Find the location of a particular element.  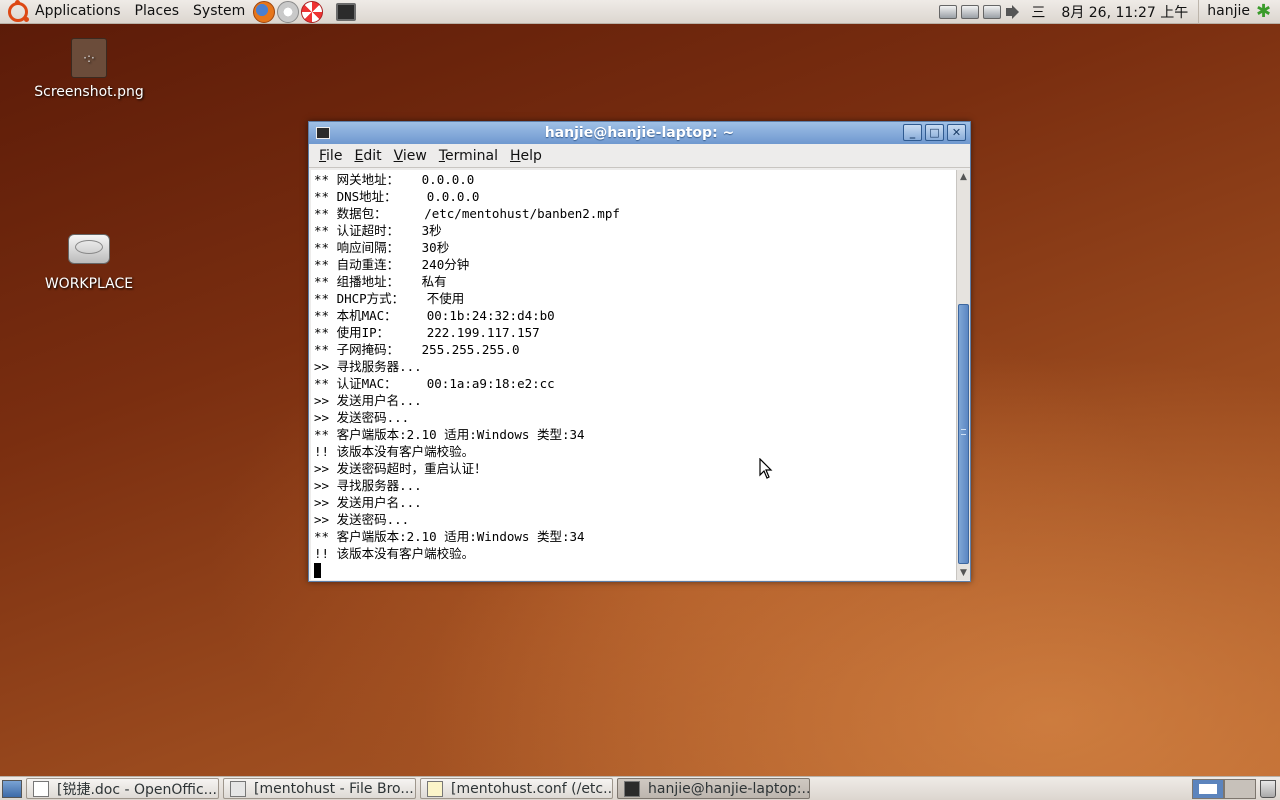

workspace-switcher is located at coordinates (1224, 788).